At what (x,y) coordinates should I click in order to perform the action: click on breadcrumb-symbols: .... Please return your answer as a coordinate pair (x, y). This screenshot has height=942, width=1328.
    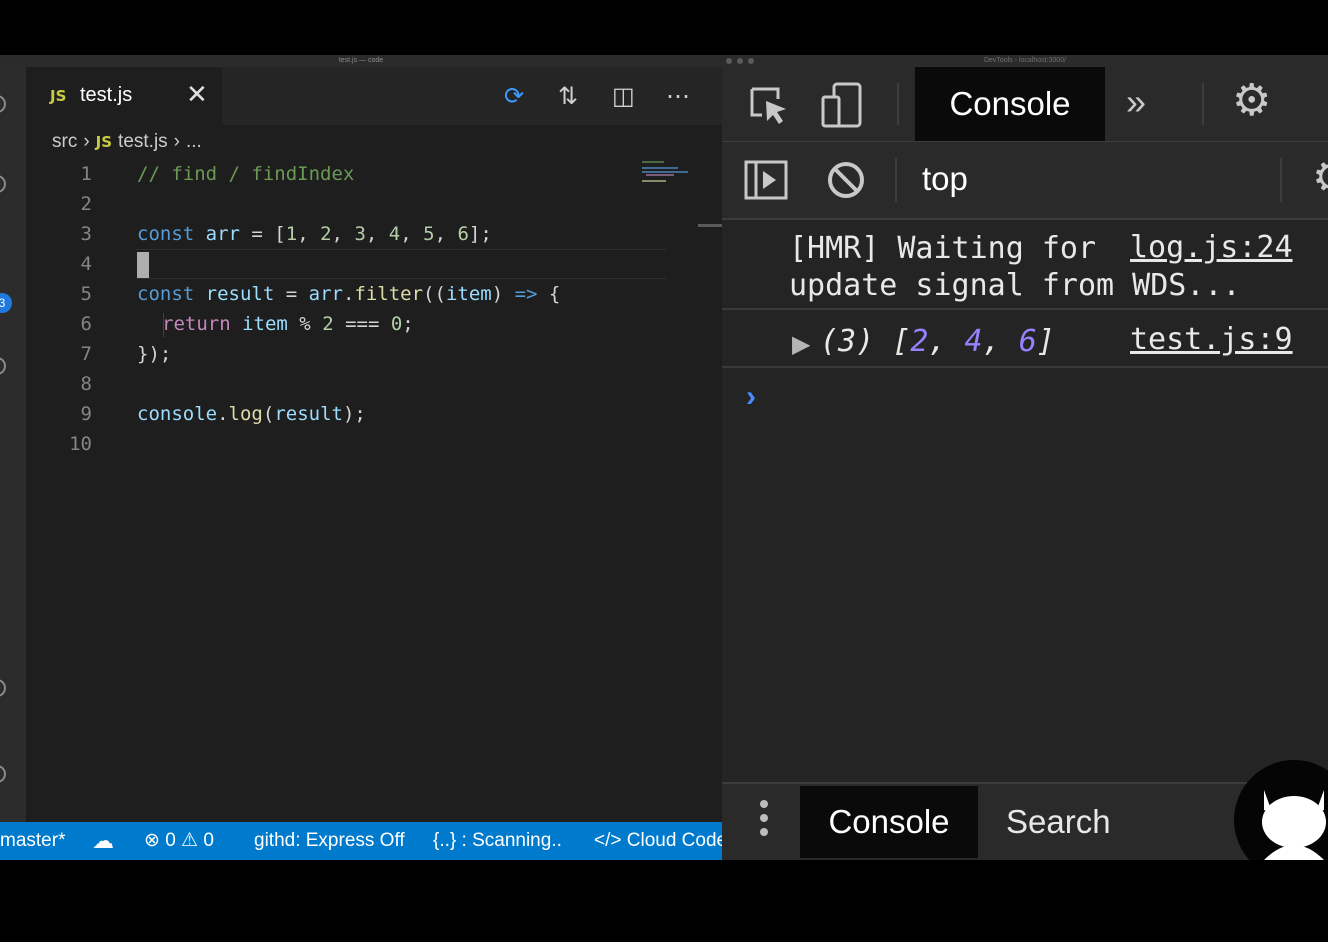
    Looking at the image, I should click on (194, 141).